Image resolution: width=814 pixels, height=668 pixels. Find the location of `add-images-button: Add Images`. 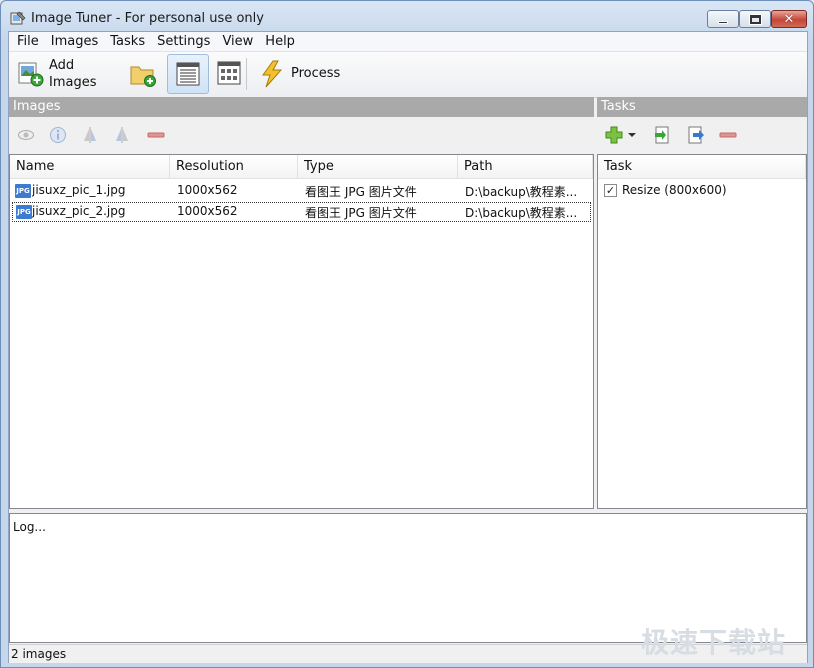

add-images-button: Add Images is located at coordinates (59, 74).